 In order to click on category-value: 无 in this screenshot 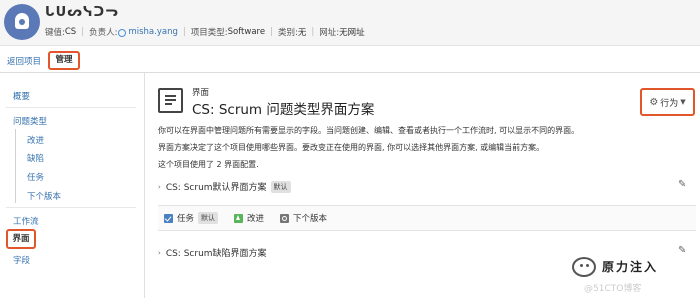, I will do `click(302, 33)`.